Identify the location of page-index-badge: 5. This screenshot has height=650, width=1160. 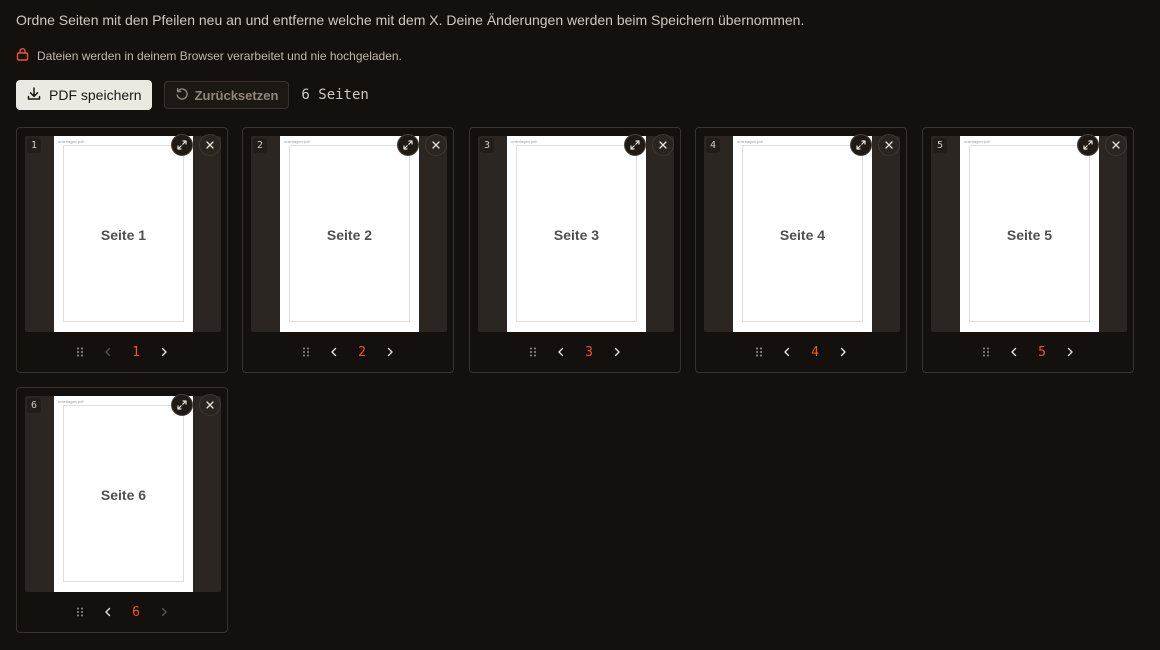
(940, 145).